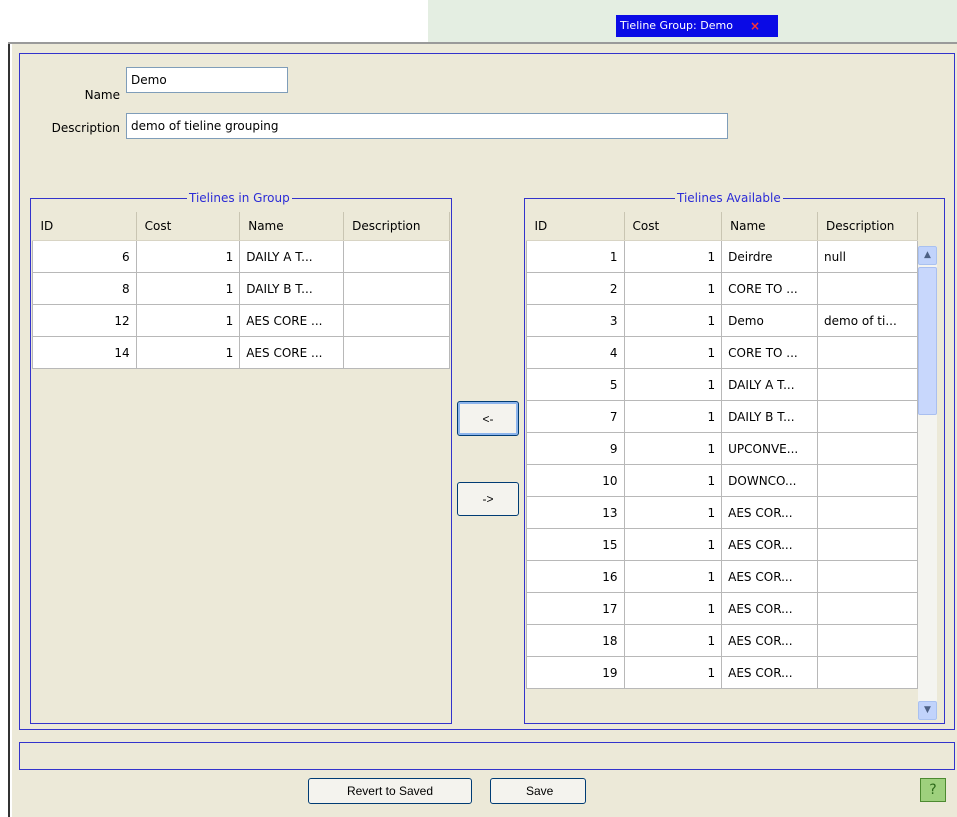 This screenshot has height=817, width=957. What do you see at coordinates (575, 256) in the screenshot?
I see `id-cell: 1` at bounding box center [575, 256].